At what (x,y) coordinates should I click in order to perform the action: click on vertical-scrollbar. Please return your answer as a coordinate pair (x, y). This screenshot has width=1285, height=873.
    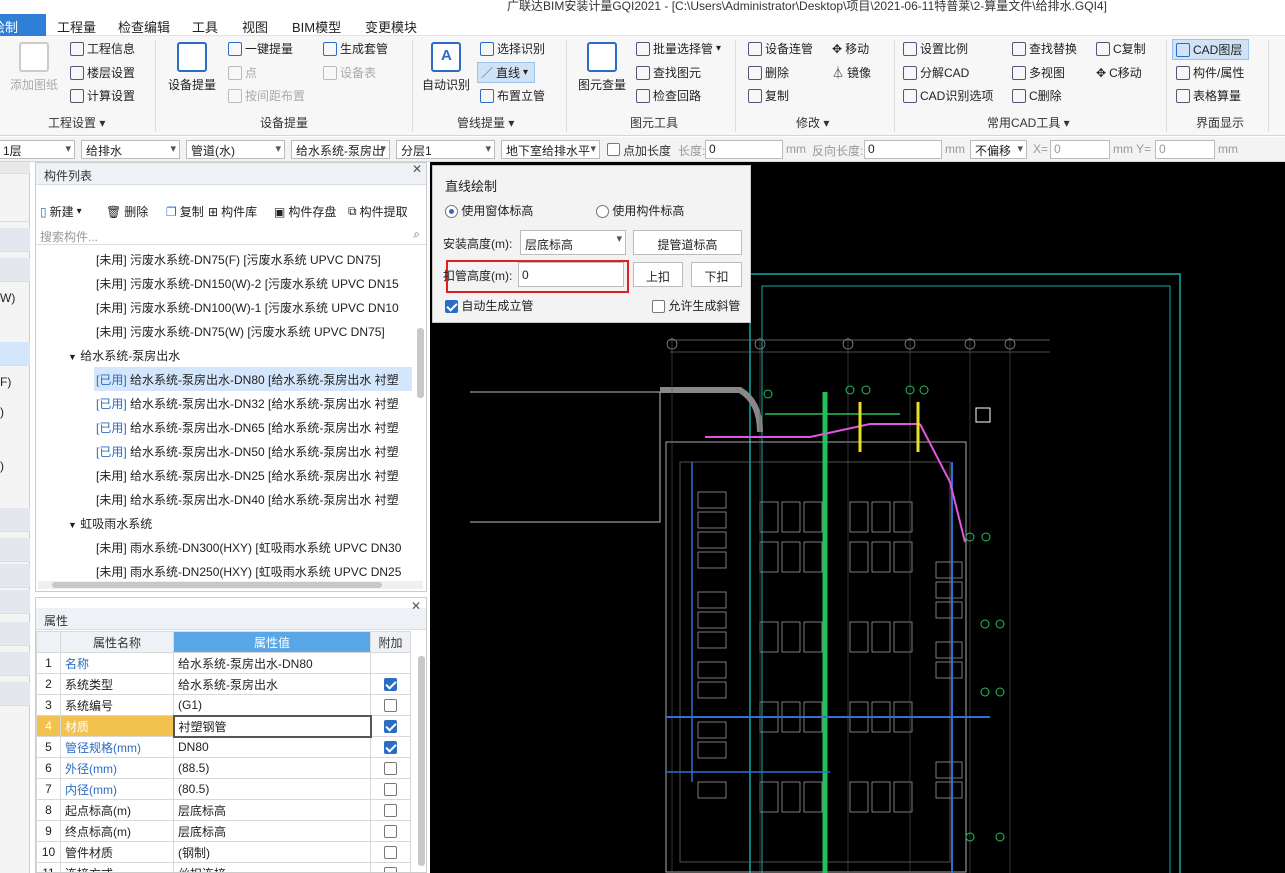
    Looking at the image, I should click on (421, 761).